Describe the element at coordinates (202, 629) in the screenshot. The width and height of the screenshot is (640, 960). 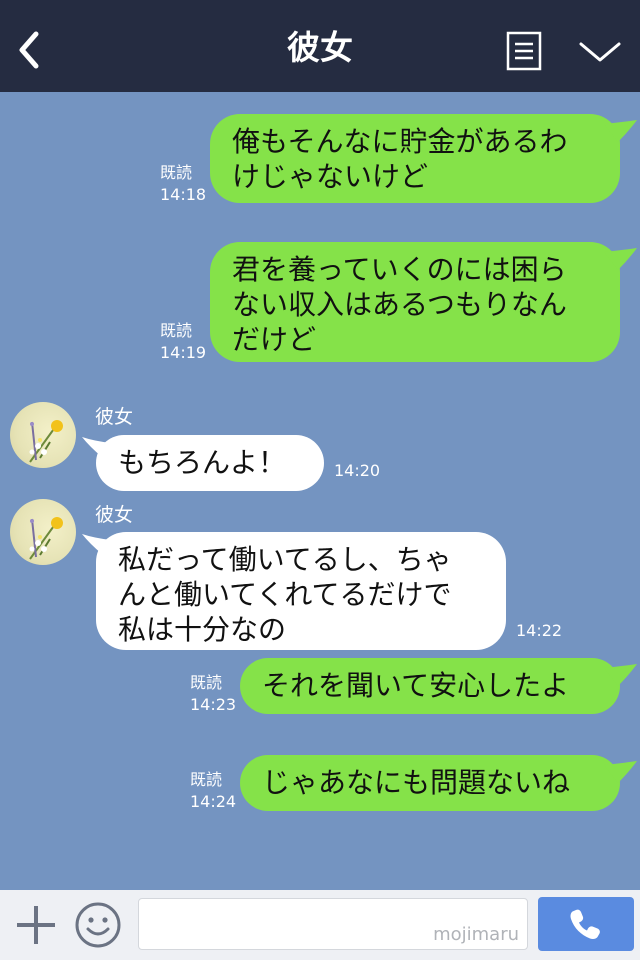
I see `message-line: 私は十分なの` at that location.